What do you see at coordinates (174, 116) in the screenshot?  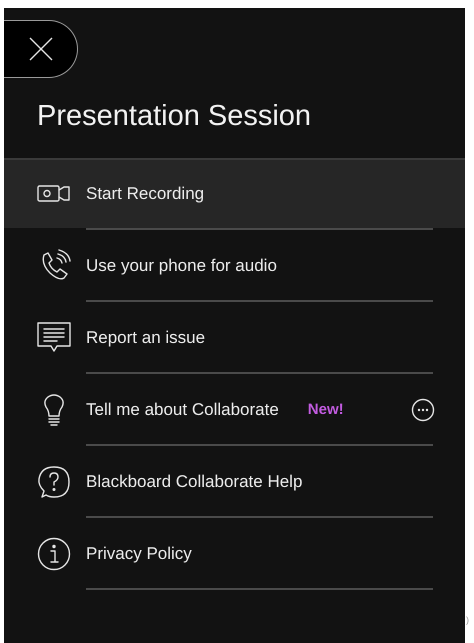 I see `panel-title: Presentation Session` at bounding box center [174, 116].